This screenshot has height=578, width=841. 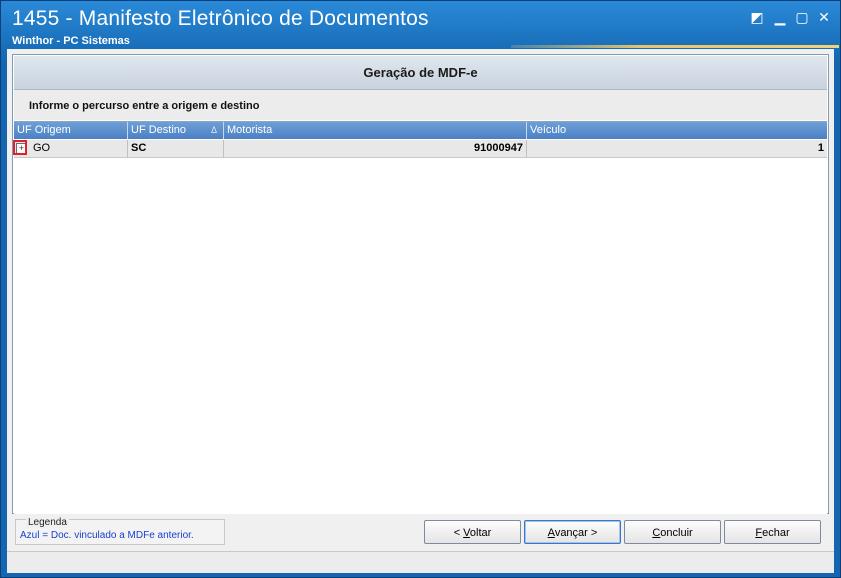 What do you see at coordinates (20, 147) in the screenshot?
I see `highlight-marker` at bounding box center [20, 147].